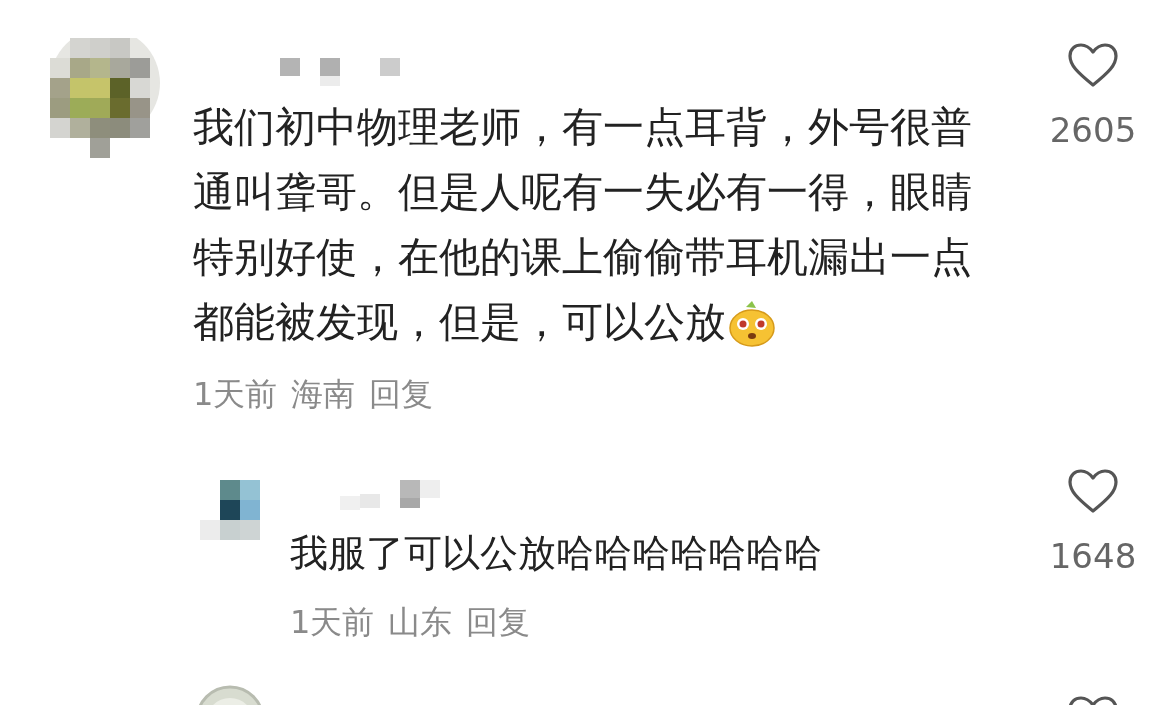  Describe the element at coordinates (1093, 130) in the screenshot. I see `like-count: 2605` at that location.